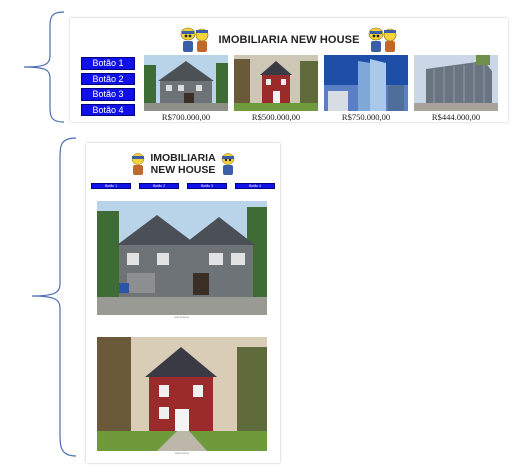 The width and height of the screenshot is (518, 474). Describe the element at coordinates (456, 83) in the screenshot. I see `office-building-photo` at that location.